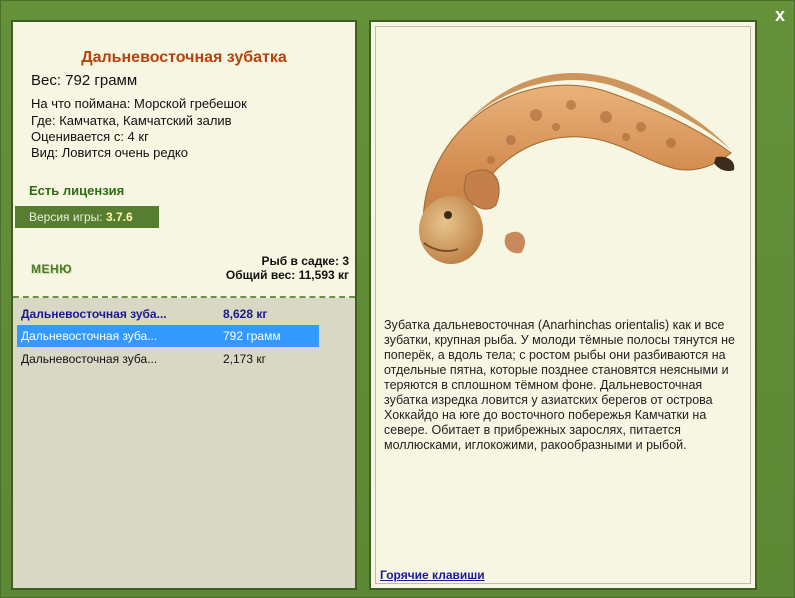 Image resolution: width=795 pixels, height=598 pixels. Describe the element at coordinates (51, 269) in the screenshot. I see `menu-button: МЕНЮ` at that location.